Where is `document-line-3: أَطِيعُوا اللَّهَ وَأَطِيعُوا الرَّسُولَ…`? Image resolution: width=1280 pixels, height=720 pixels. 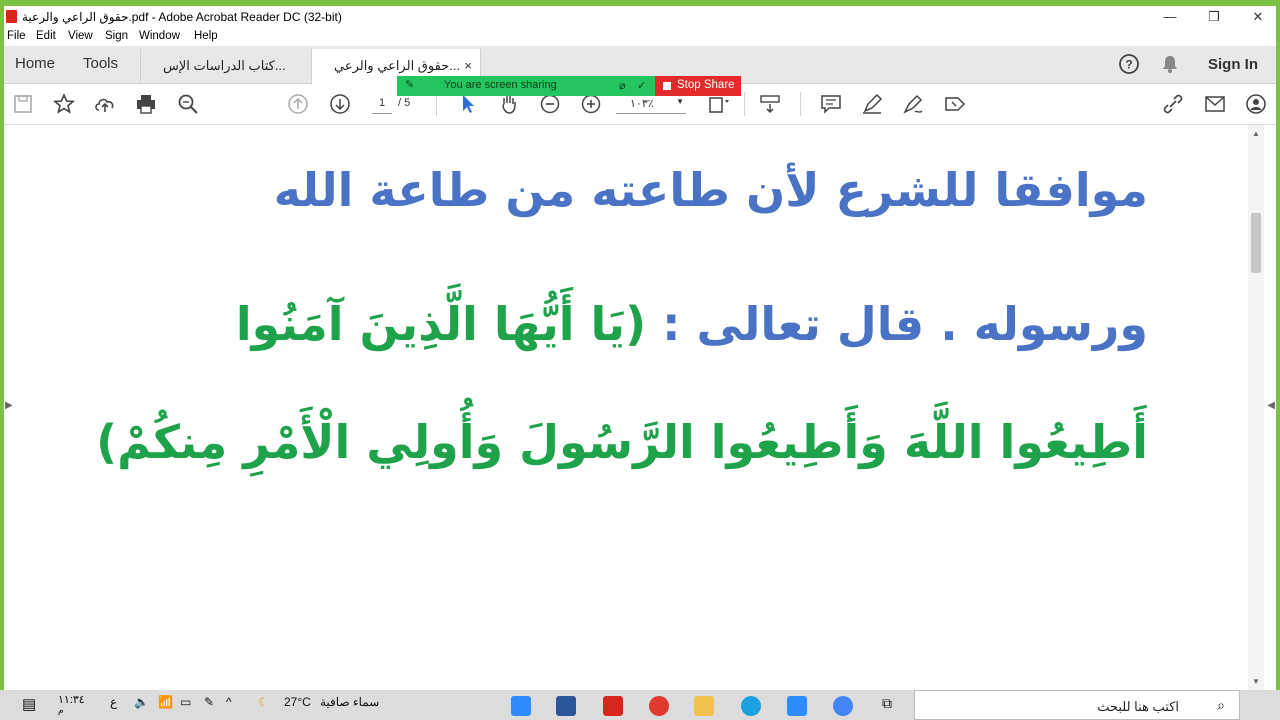 document-line-3: أَطِيعُوا اللَّهَ وَأَطِيعُوا الرَّسُولَ… is located at coordinates (622, 442).